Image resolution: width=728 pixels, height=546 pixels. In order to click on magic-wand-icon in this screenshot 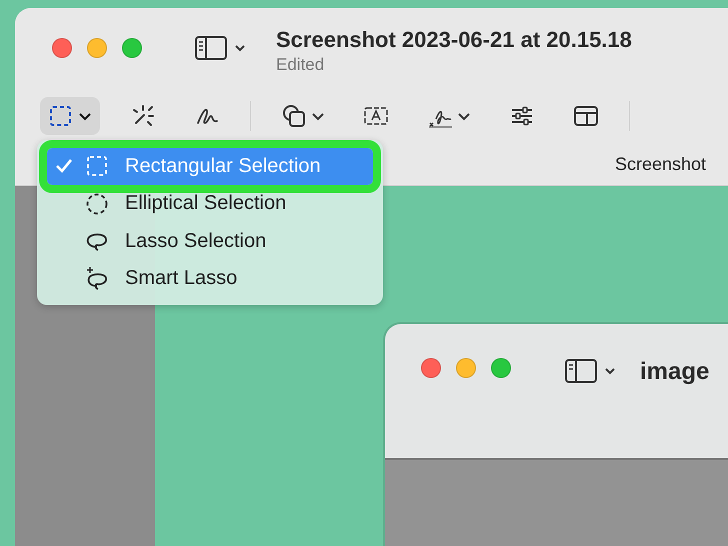, I will do `click(143, 116)`.